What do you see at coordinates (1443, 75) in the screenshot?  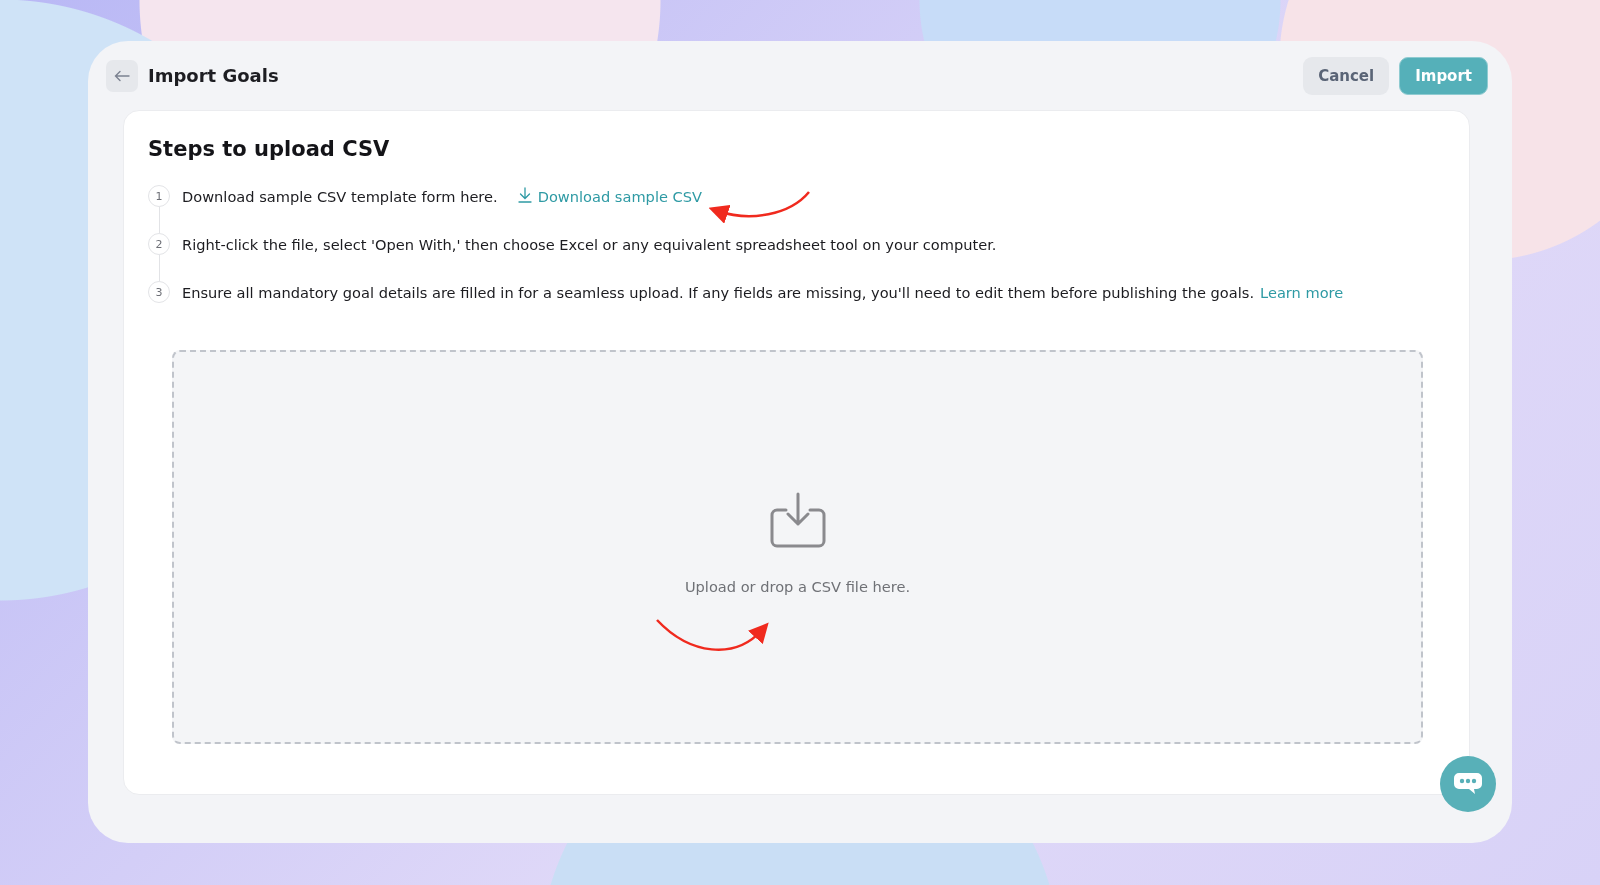 I see `import-button: Import` at bounding box center [1443, 75].